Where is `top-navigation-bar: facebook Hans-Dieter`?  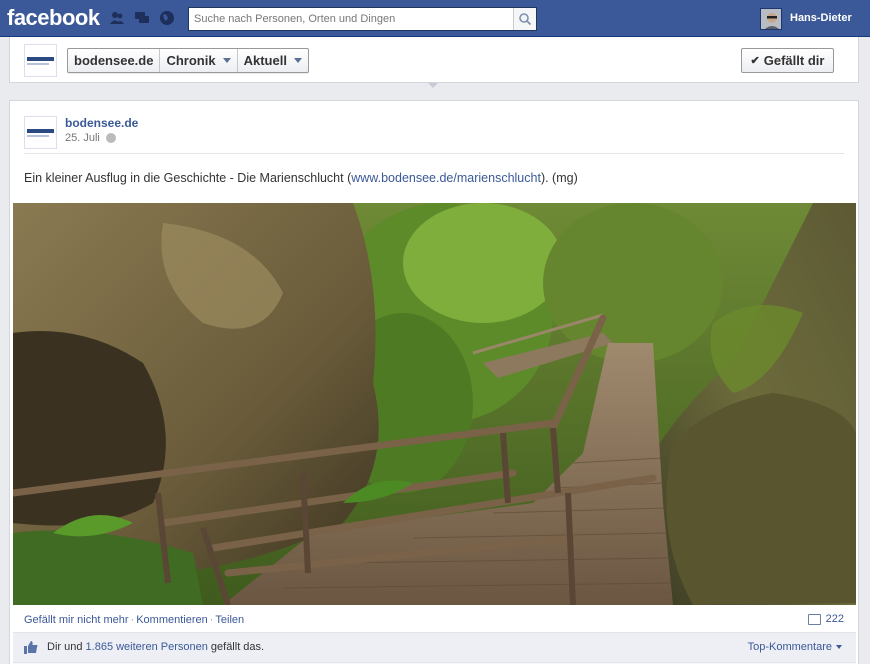 top-navigation-bar: facebook Hans-Dieter is located at coordinates (435, 18).